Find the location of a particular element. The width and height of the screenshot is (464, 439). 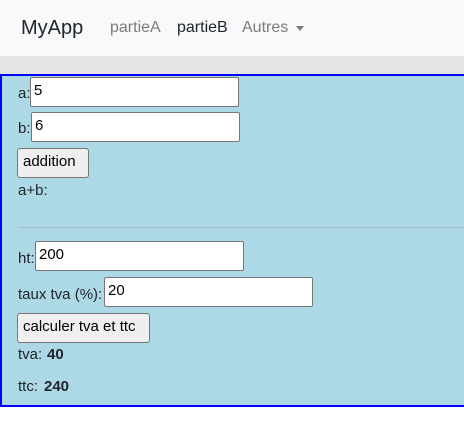

a-input: 5 is located at coordinates (134, 92).